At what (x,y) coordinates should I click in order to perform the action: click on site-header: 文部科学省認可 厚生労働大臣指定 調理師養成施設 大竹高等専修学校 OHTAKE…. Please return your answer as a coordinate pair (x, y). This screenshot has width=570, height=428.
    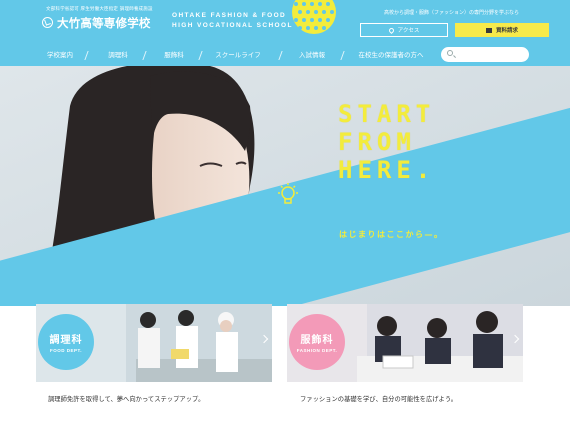
    Looking at the image, I should click on (285, 22).